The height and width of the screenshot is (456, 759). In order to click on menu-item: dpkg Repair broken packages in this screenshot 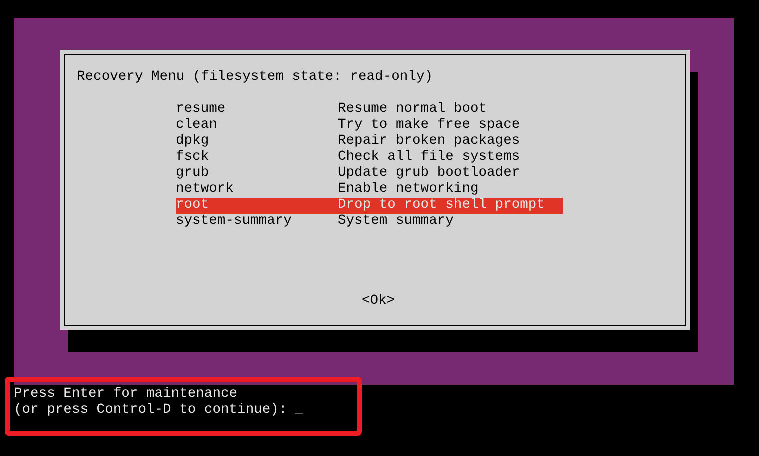, I will do `click(369, 142)`.